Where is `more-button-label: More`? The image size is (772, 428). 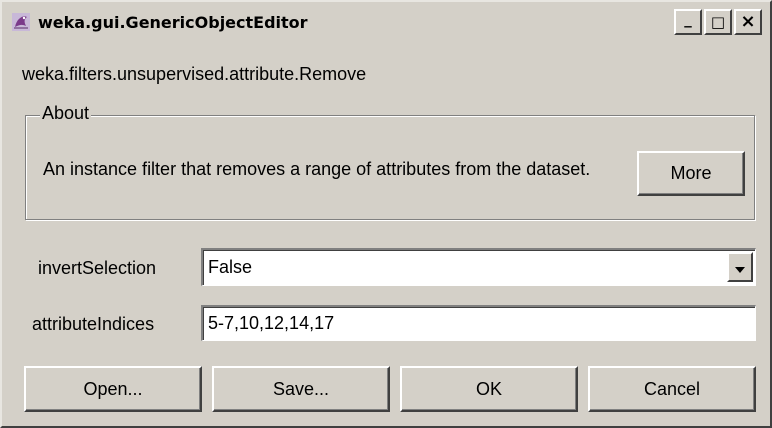
more-button-label: More is located at coordinates (691, 173).